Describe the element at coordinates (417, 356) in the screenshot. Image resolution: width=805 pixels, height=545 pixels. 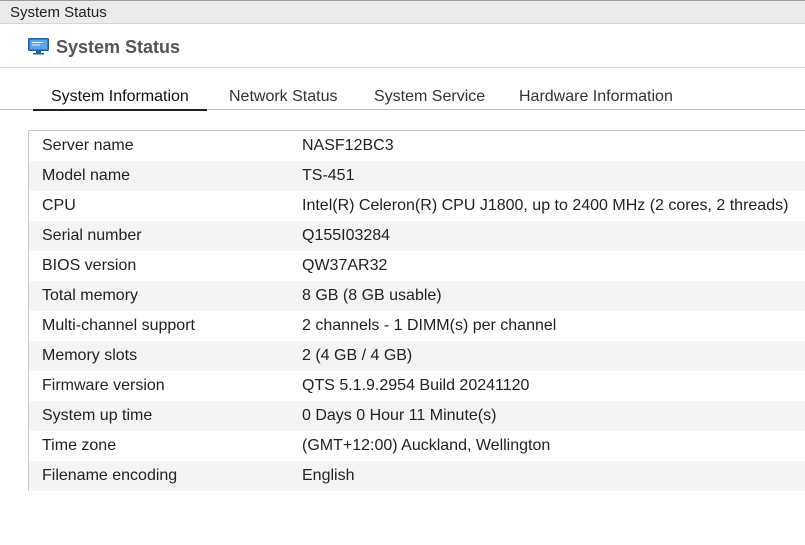
I see `table-row: Memory slots 2 (4 GB / 4 GB)` at that location.